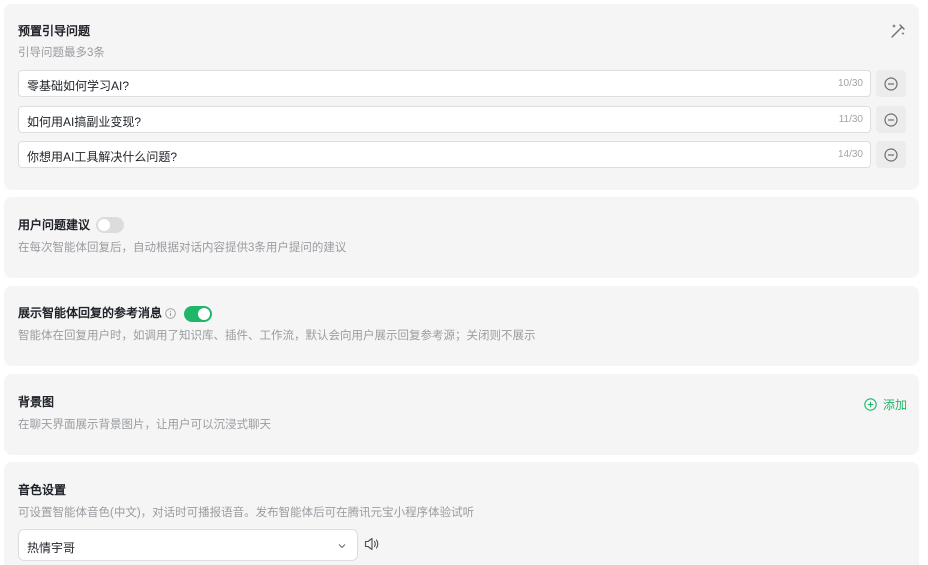 The height and width of the screenshot is (565, 928). What do you see at coordinates (850, 154) in the screenshot?
I see `question-char-count: 14/30` at bounding box center [850, 154].